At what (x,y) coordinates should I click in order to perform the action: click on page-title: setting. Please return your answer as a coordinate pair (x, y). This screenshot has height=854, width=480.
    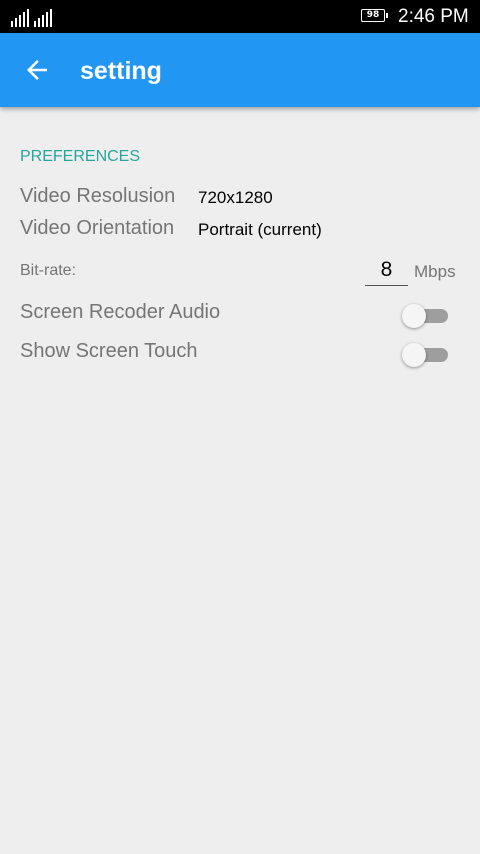
    Looking at the image, I should click on (121, 71).